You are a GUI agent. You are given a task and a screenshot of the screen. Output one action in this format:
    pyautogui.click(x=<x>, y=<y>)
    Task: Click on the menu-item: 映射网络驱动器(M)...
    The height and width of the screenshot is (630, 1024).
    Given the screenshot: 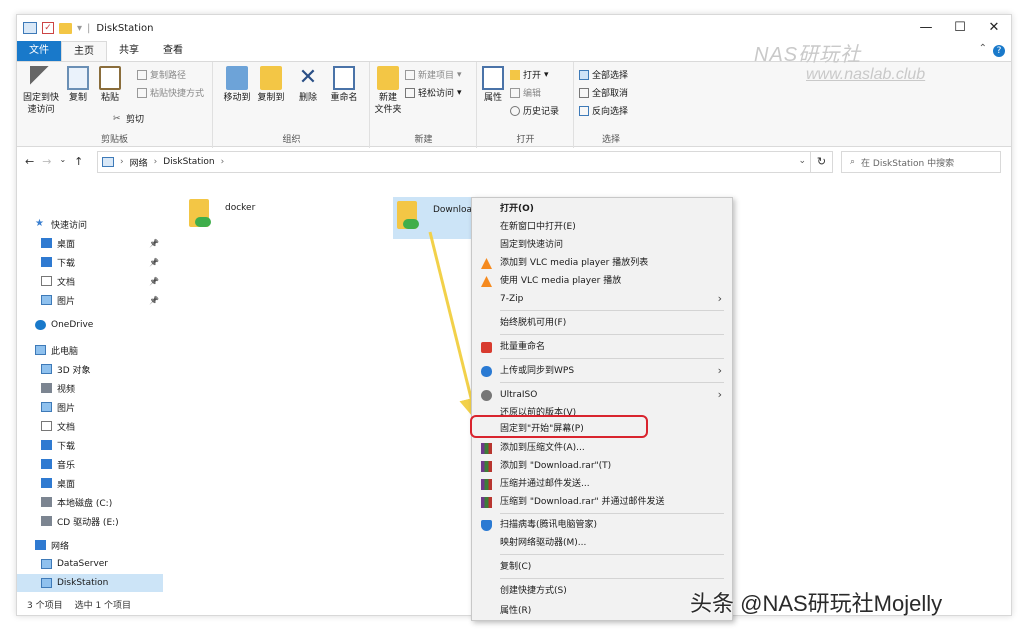 What is the action you would take?
    pyautogui.click(x=602, y=543)
    